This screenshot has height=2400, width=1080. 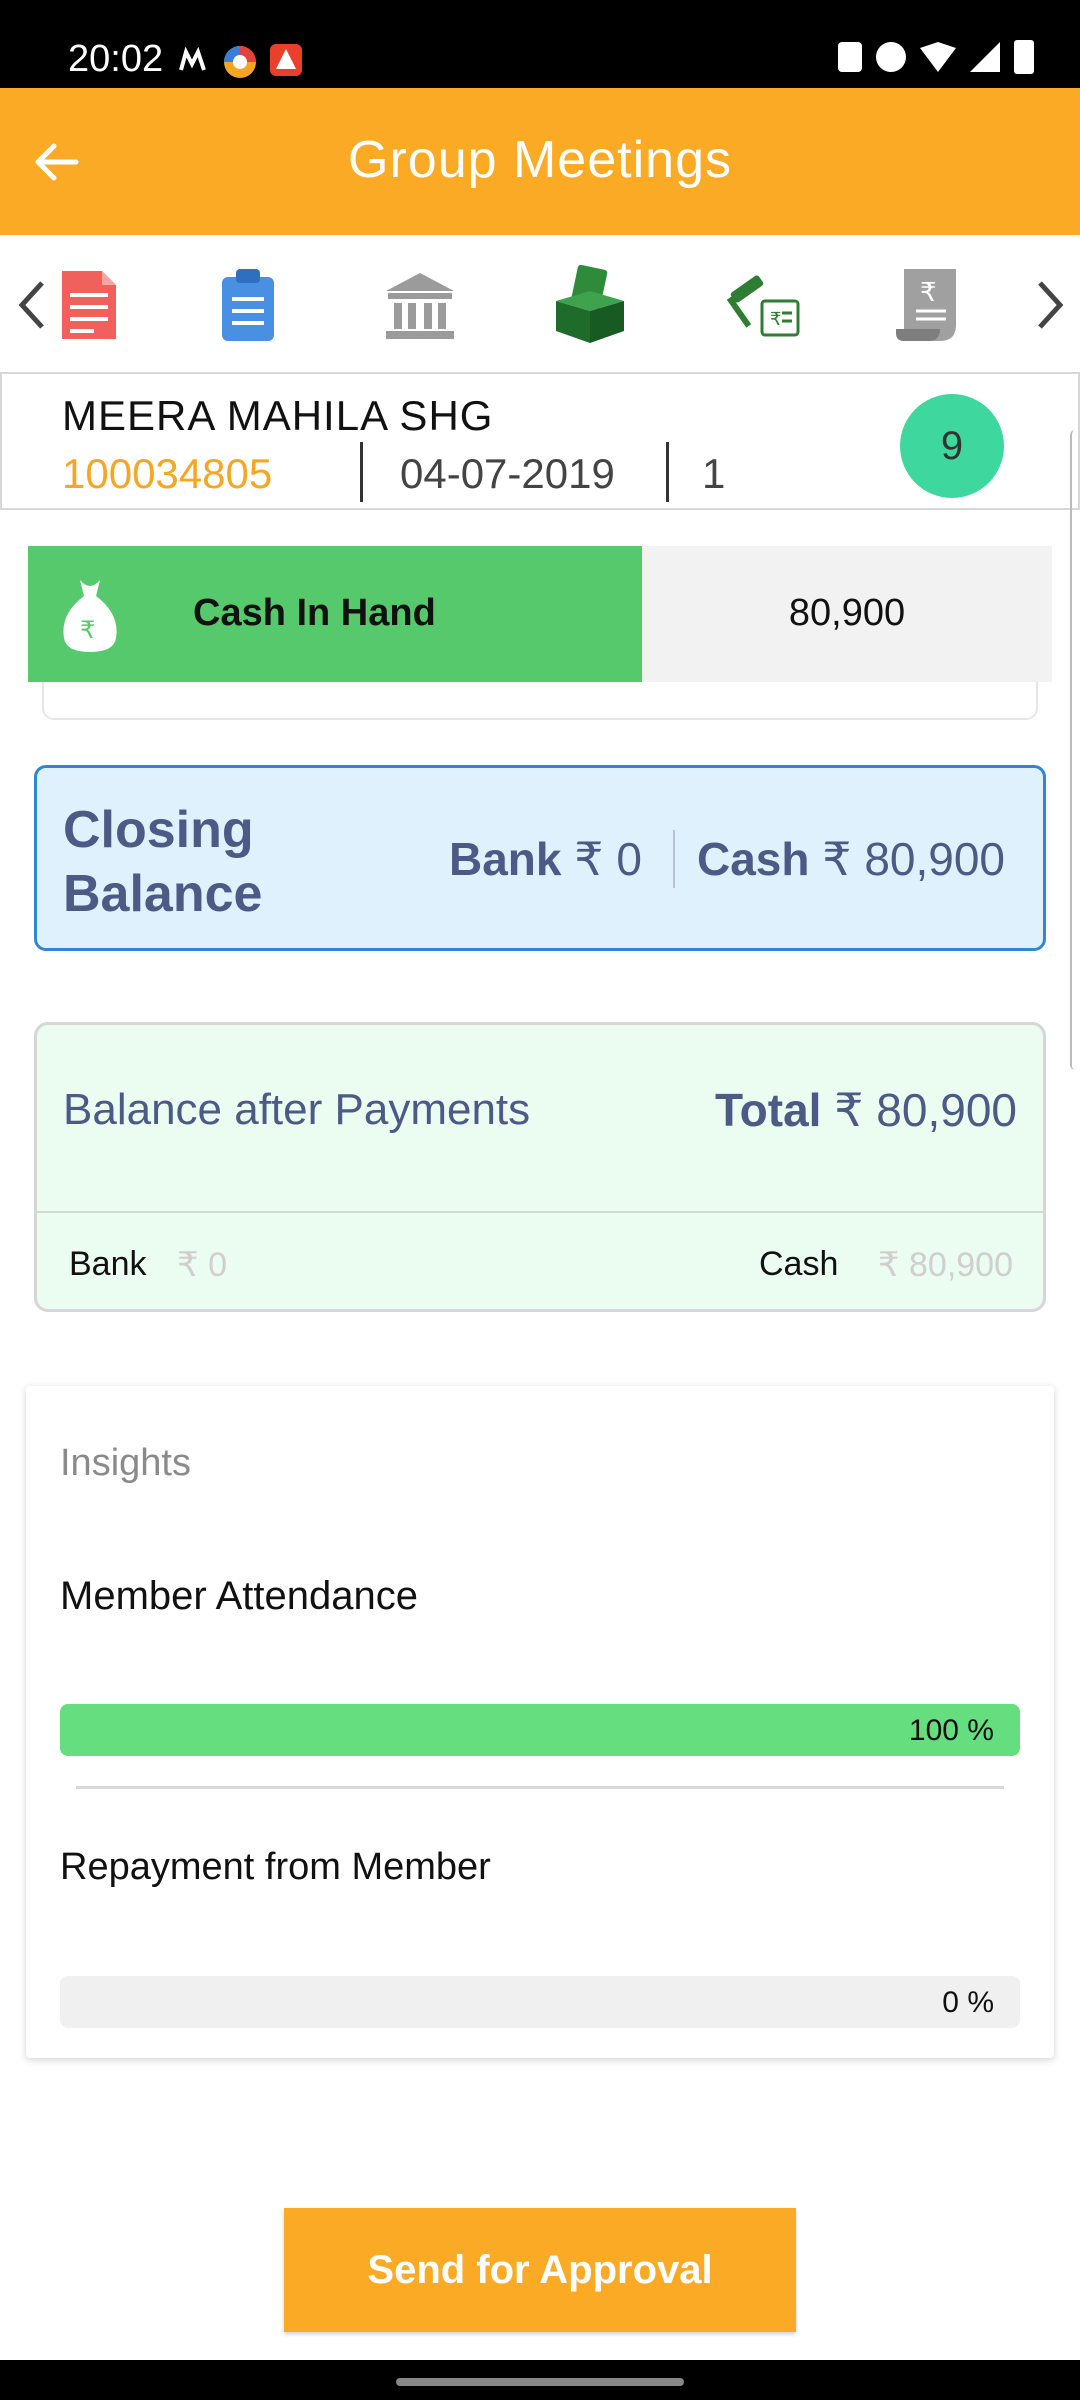 What do you see at coordinates (125, 1463) in the screenshot?
I see `insights-heading: Insights` at bounding box center [125, 1463].